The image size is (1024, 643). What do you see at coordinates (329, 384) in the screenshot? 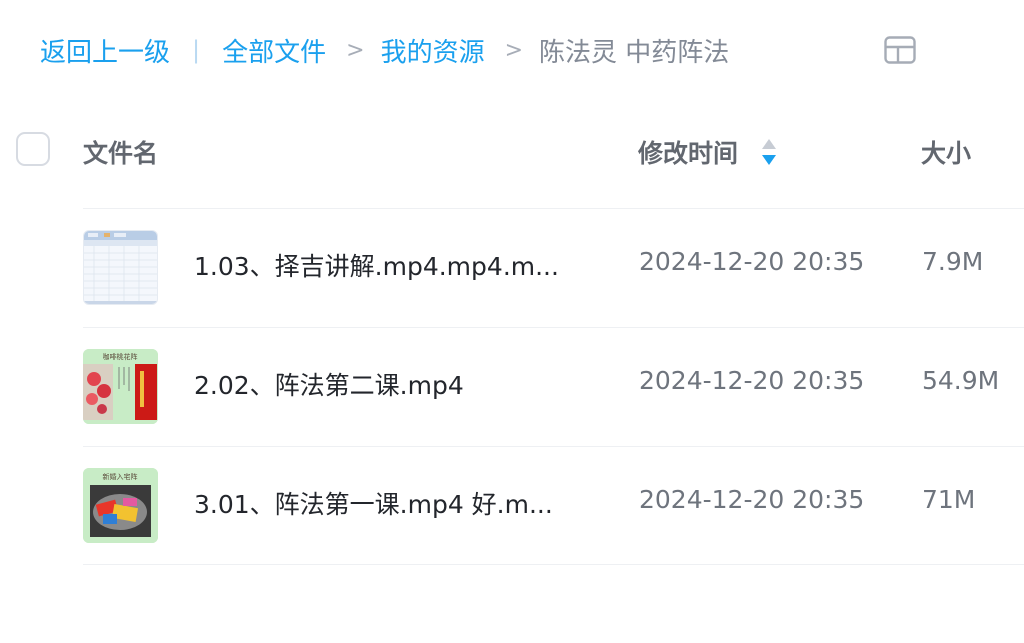
I see `file-name: 2.02、阵法第二课.mp4` at bounding box center [329, 384].